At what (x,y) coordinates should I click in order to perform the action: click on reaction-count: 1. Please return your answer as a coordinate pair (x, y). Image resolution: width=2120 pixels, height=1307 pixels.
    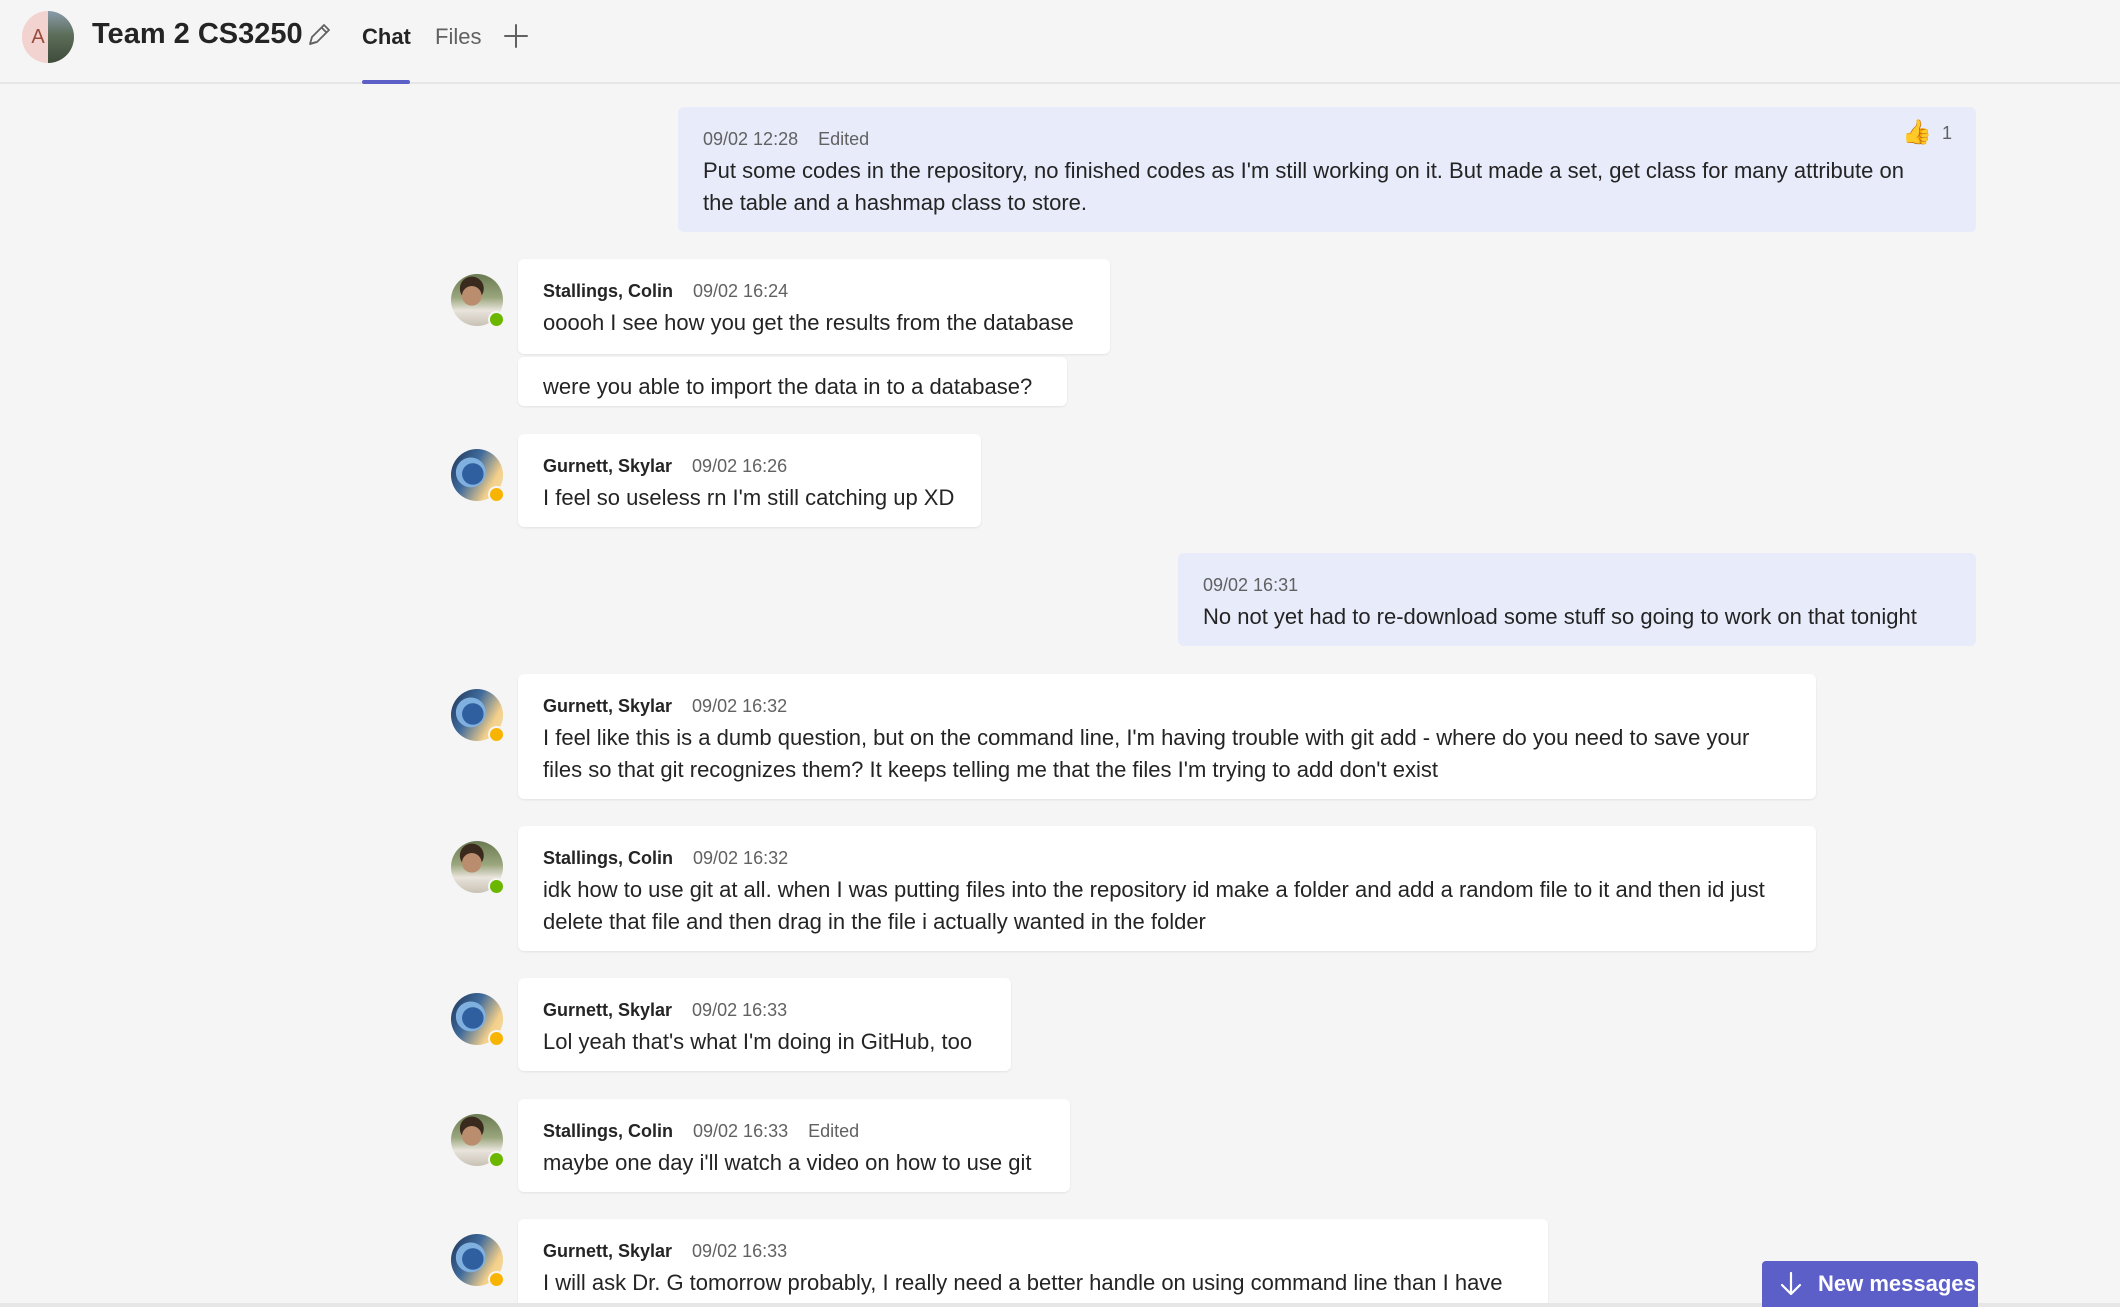
    Looking at the image, I should click on (1946, 132).